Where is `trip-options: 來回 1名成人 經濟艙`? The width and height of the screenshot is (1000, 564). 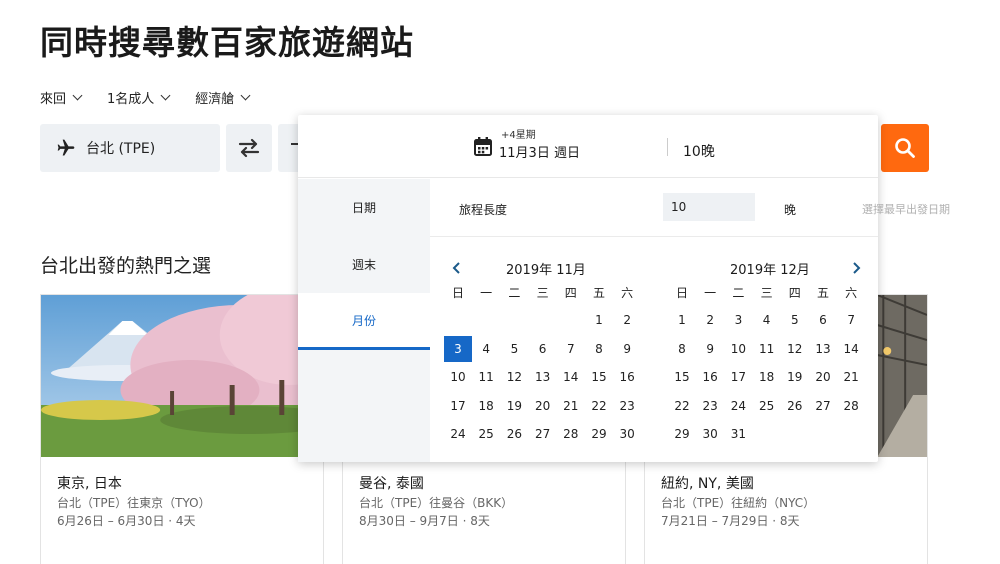 trip-options: 來回 1名成人 經濟艙 is located at coordinates (157, 97).